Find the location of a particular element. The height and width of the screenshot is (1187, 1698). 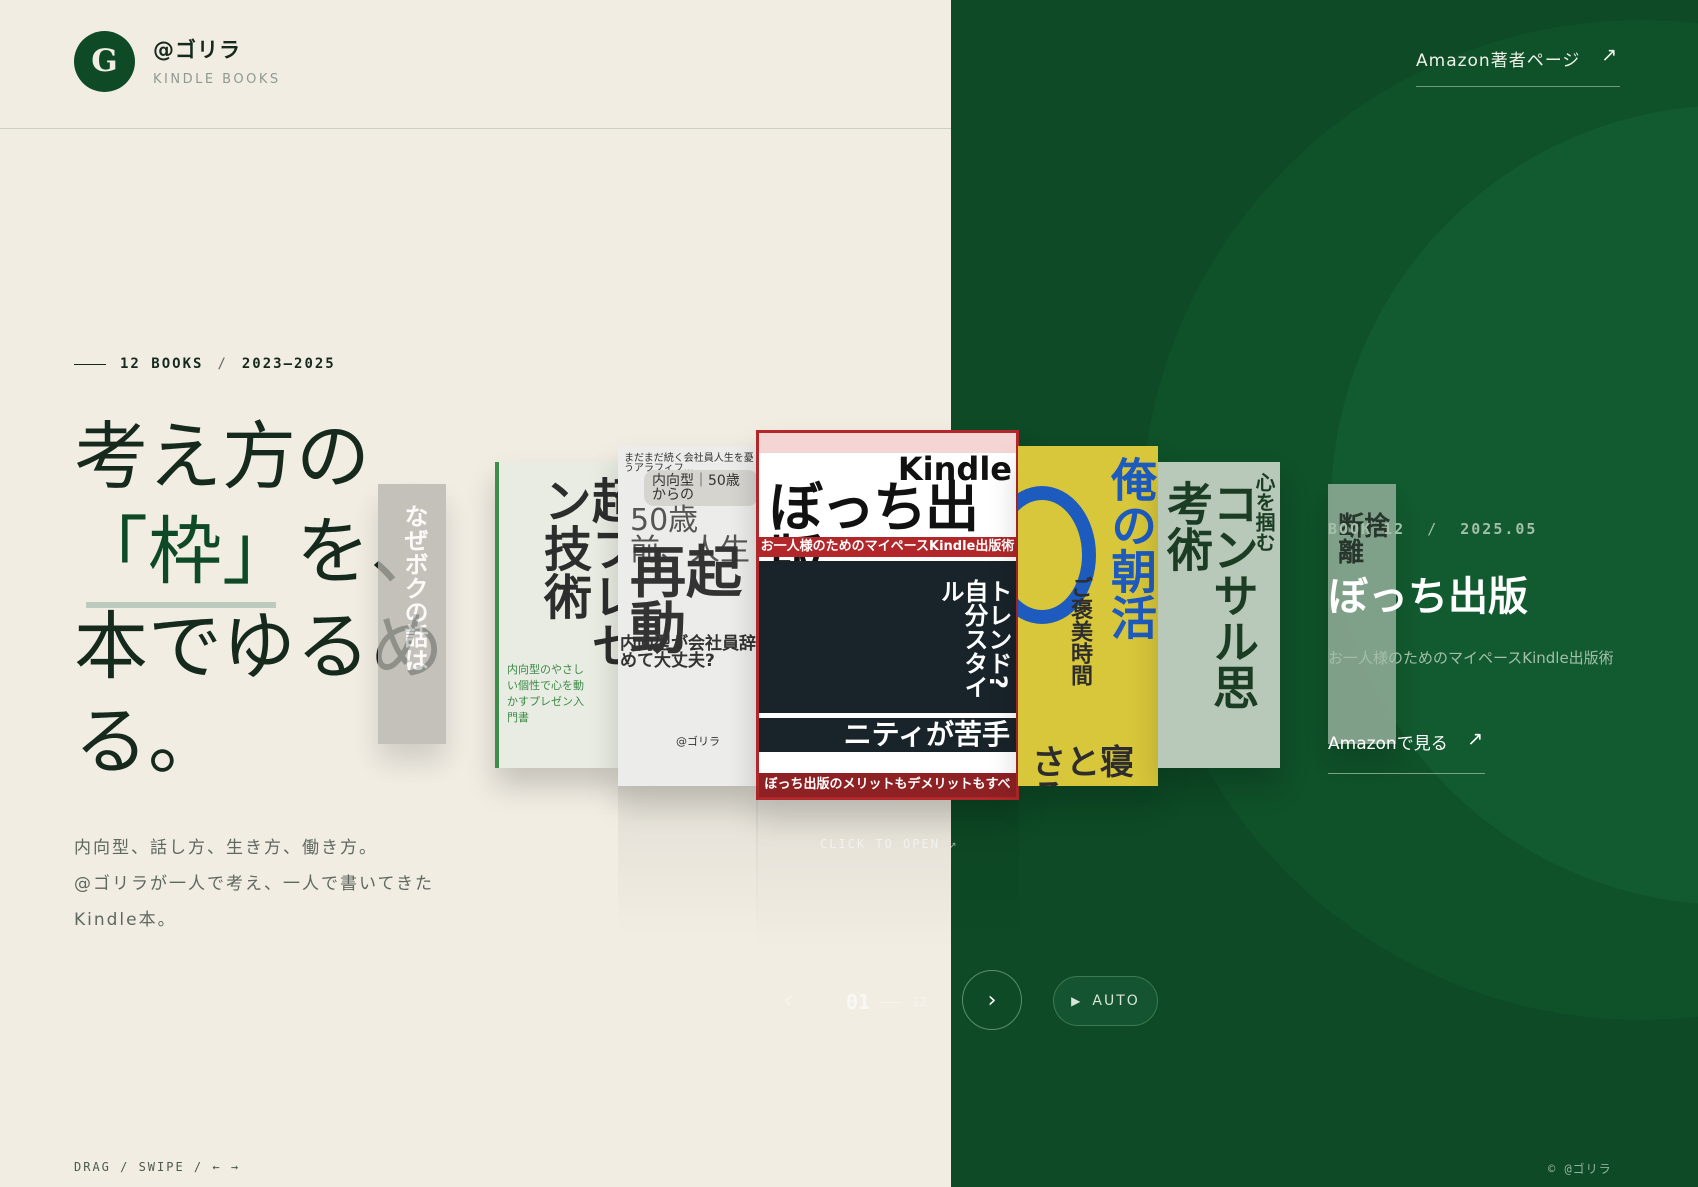

header-divider is located at coordinates (475, 128).